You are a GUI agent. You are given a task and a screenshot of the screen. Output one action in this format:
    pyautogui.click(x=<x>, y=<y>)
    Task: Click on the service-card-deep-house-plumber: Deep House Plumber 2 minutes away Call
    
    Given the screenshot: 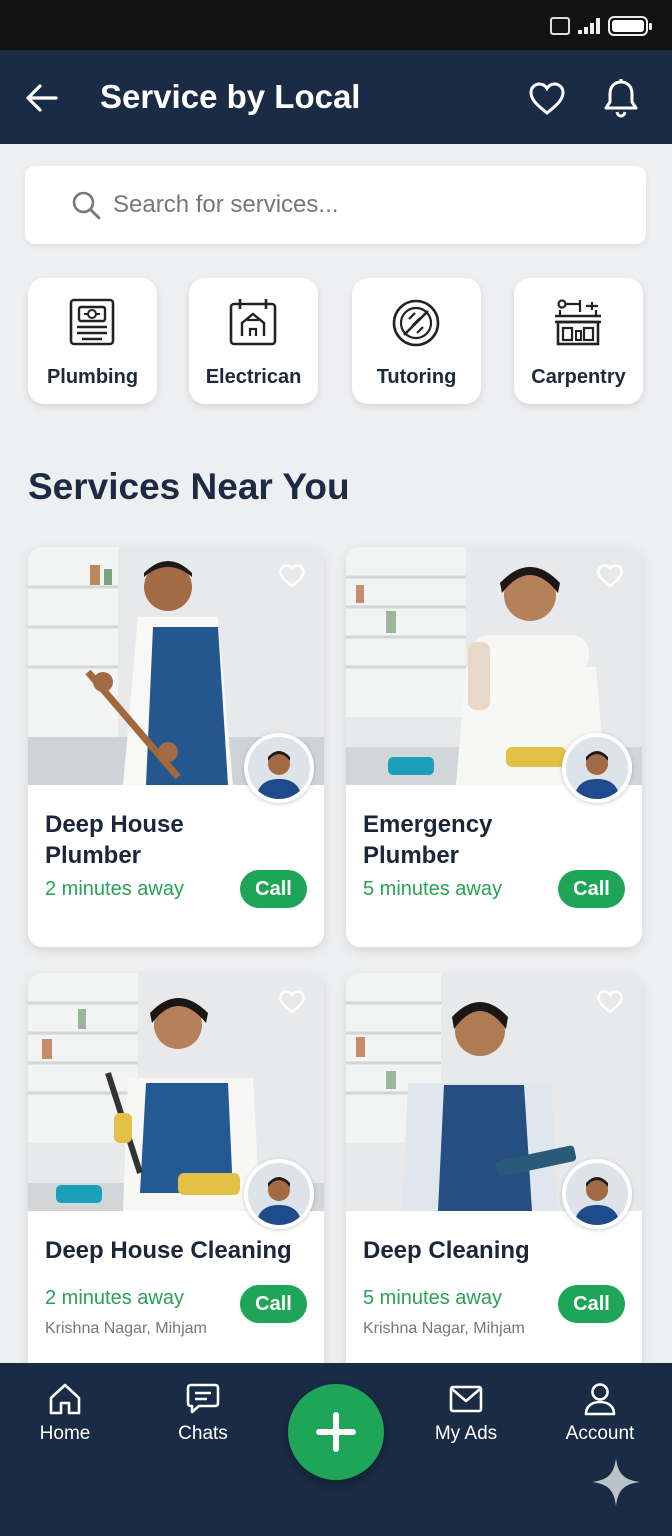 What is the action you would take?
    pyautogui.click(x=176, y=747)
    